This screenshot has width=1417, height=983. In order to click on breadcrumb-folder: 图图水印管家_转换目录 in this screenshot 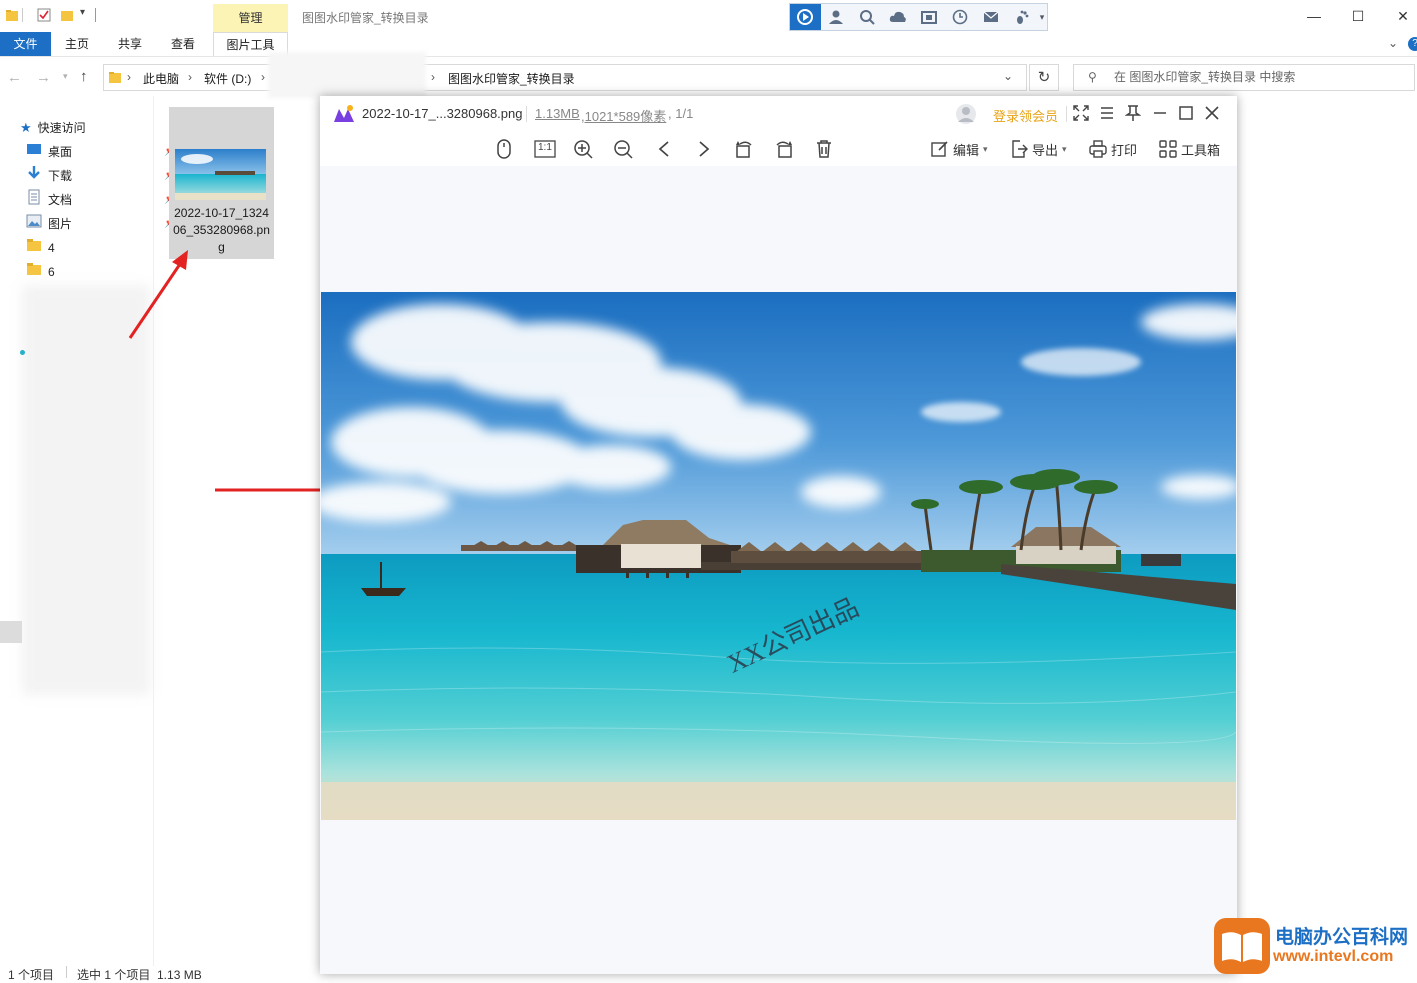, I will do `click(511, 78)`.